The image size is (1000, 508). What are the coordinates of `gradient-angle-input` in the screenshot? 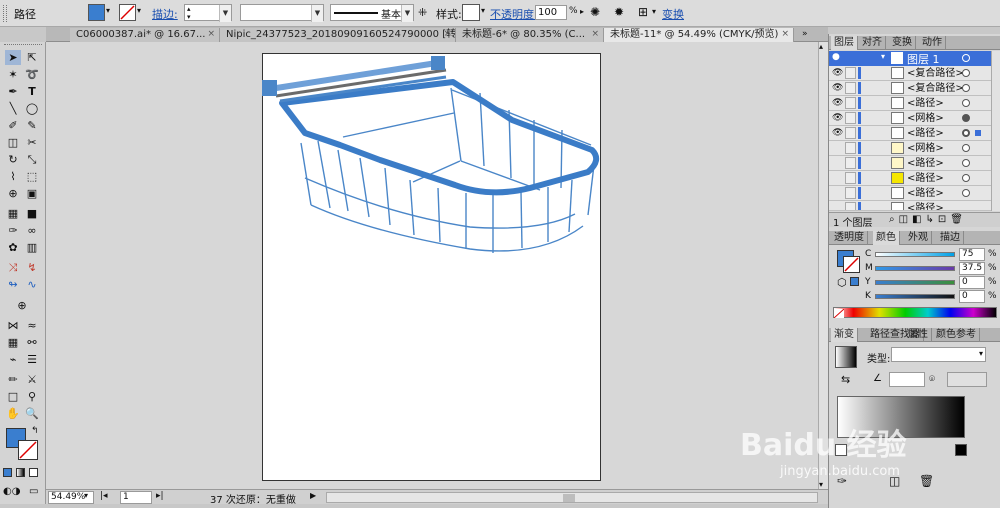 It's located at (907, 379).